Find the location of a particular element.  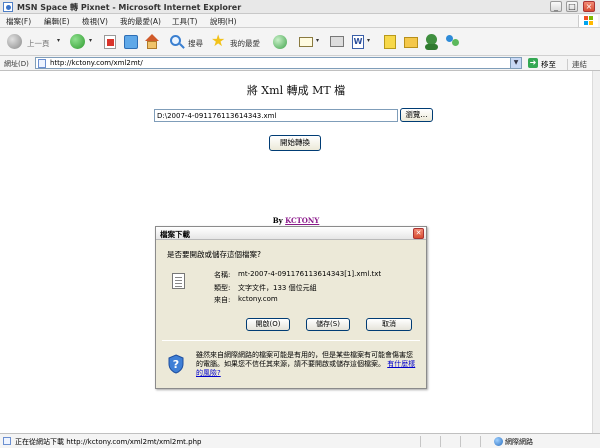

history-icon is located at coordinates (280, 42).